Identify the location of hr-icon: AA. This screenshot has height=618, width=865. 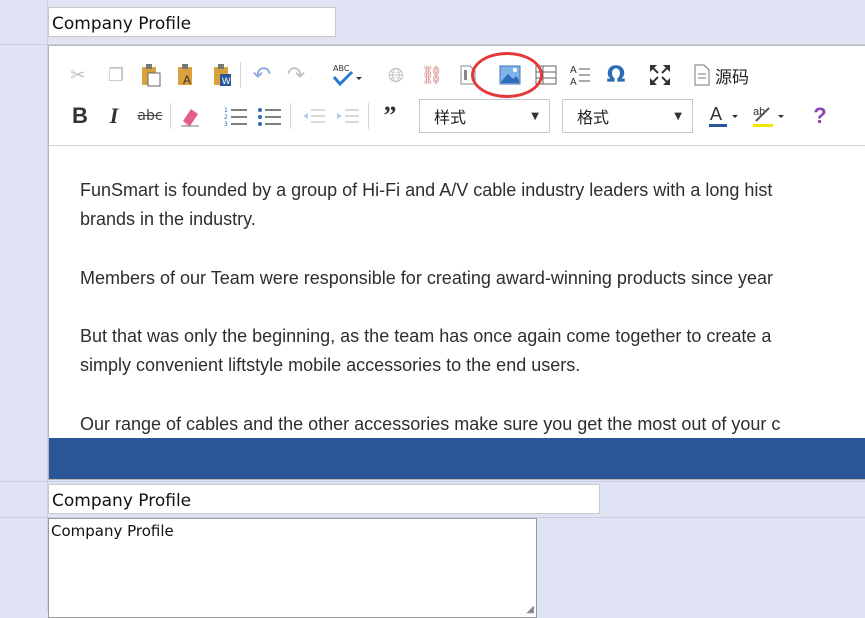
(580, 75).